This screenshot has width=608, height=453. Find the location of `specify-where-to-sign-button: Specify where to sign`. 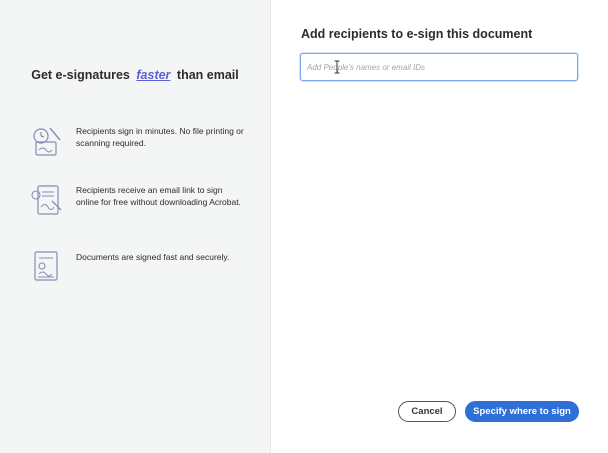

specify-where-to-sign-button: Specify where to sign is located at coordinates (522, 411).